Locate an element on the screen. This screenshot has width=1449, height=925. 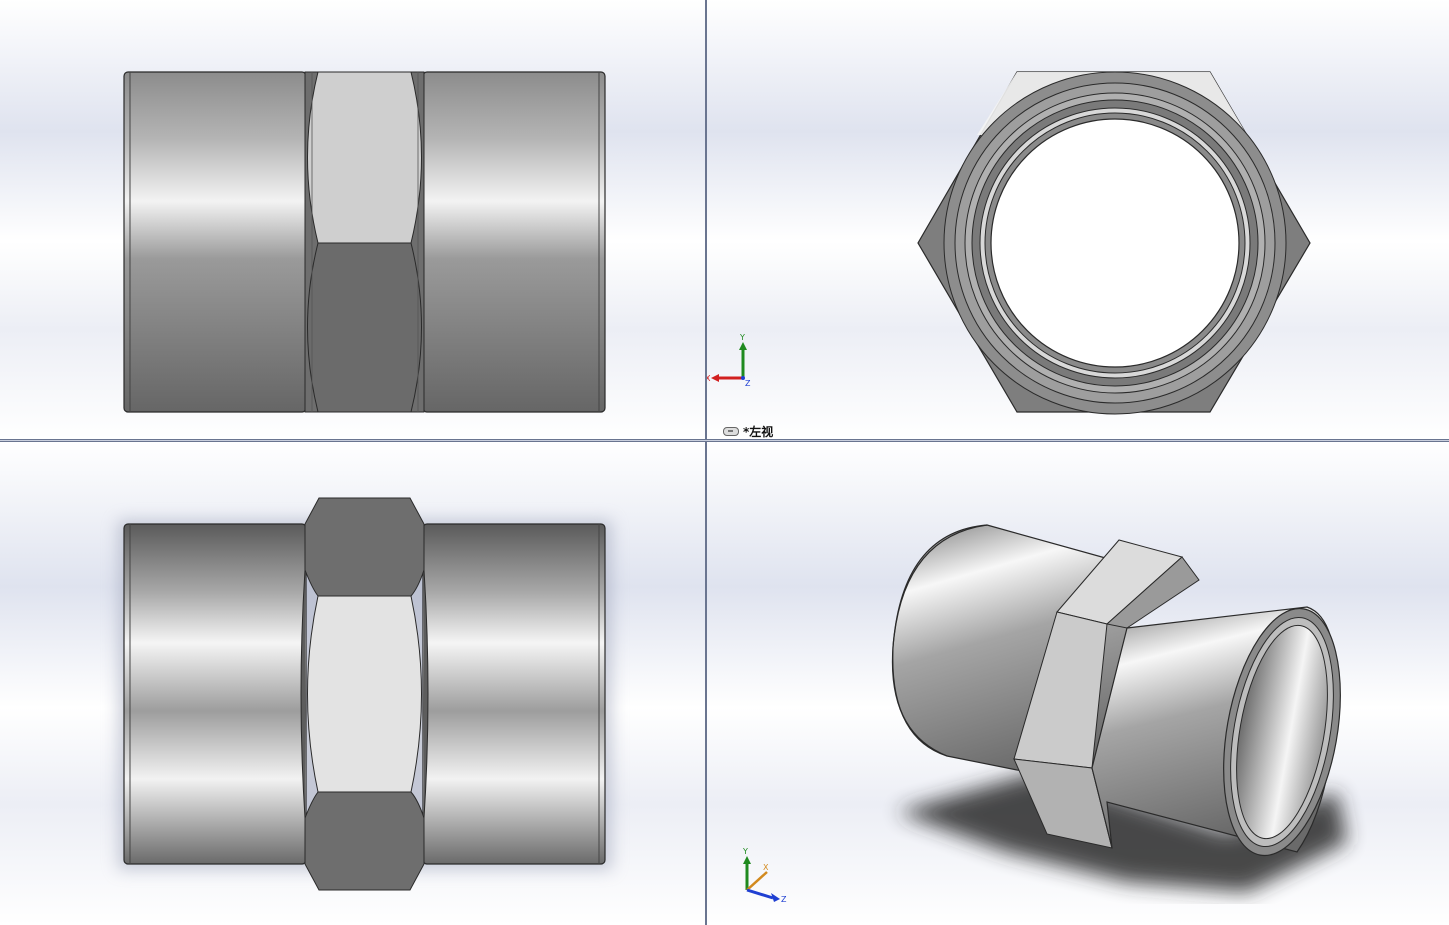
hex-upper-face is located at coordinates (364, 157).